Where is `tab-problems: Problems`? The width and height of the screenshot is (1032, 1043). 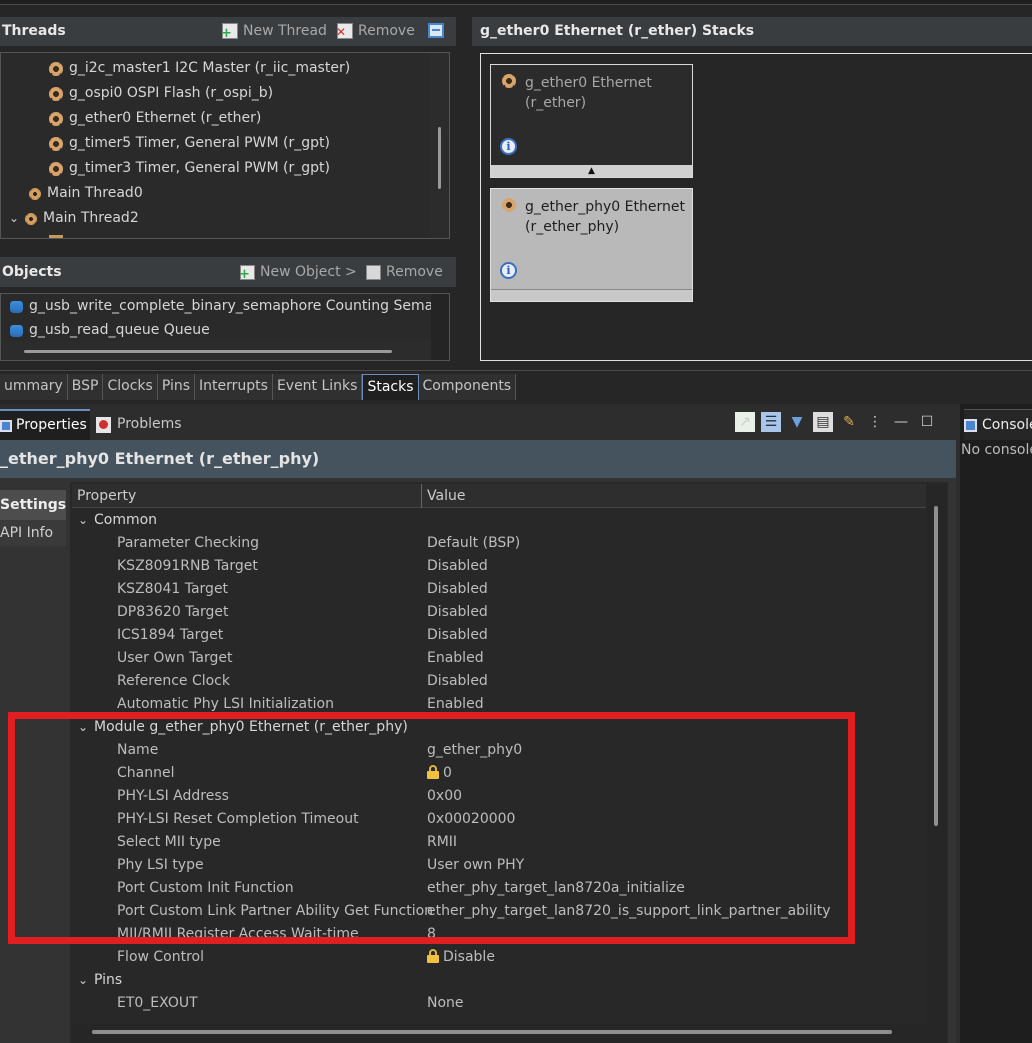 tab-problems: Problems is located at coordinates (139, 424).